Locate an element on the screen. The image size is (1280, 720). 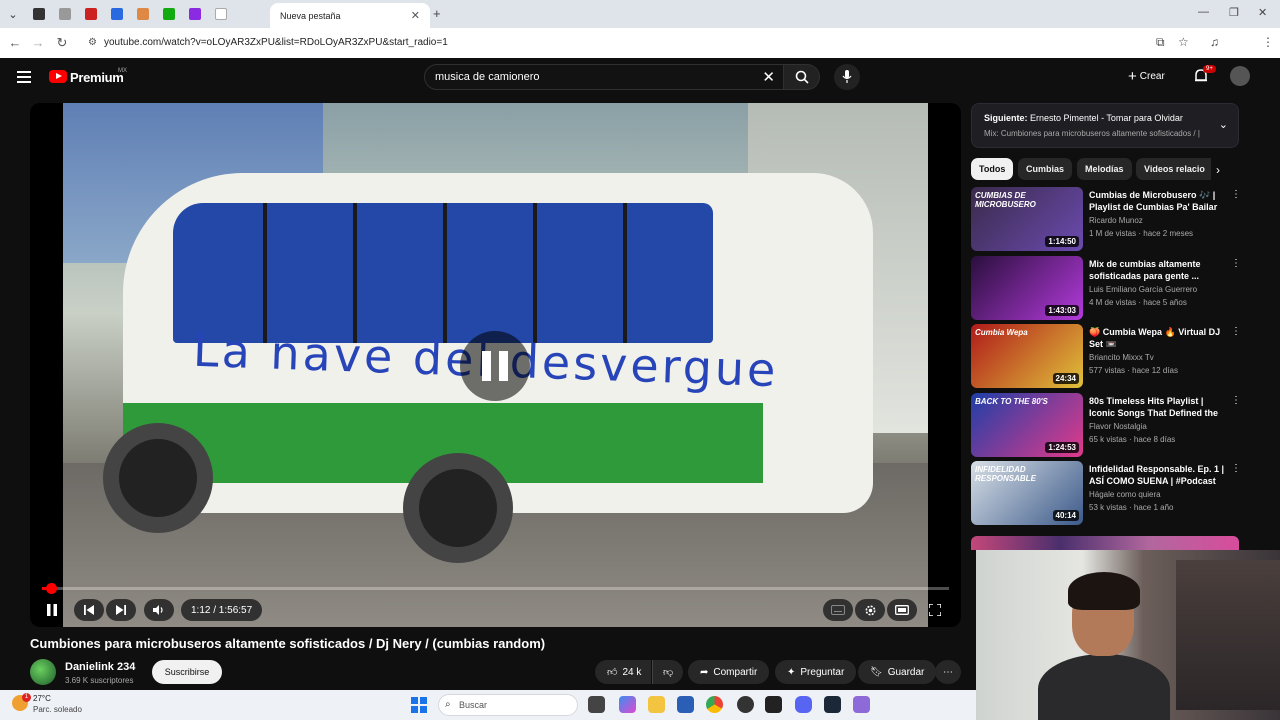
clear-search-icon: ✕ is located at coordinates (768, 77).